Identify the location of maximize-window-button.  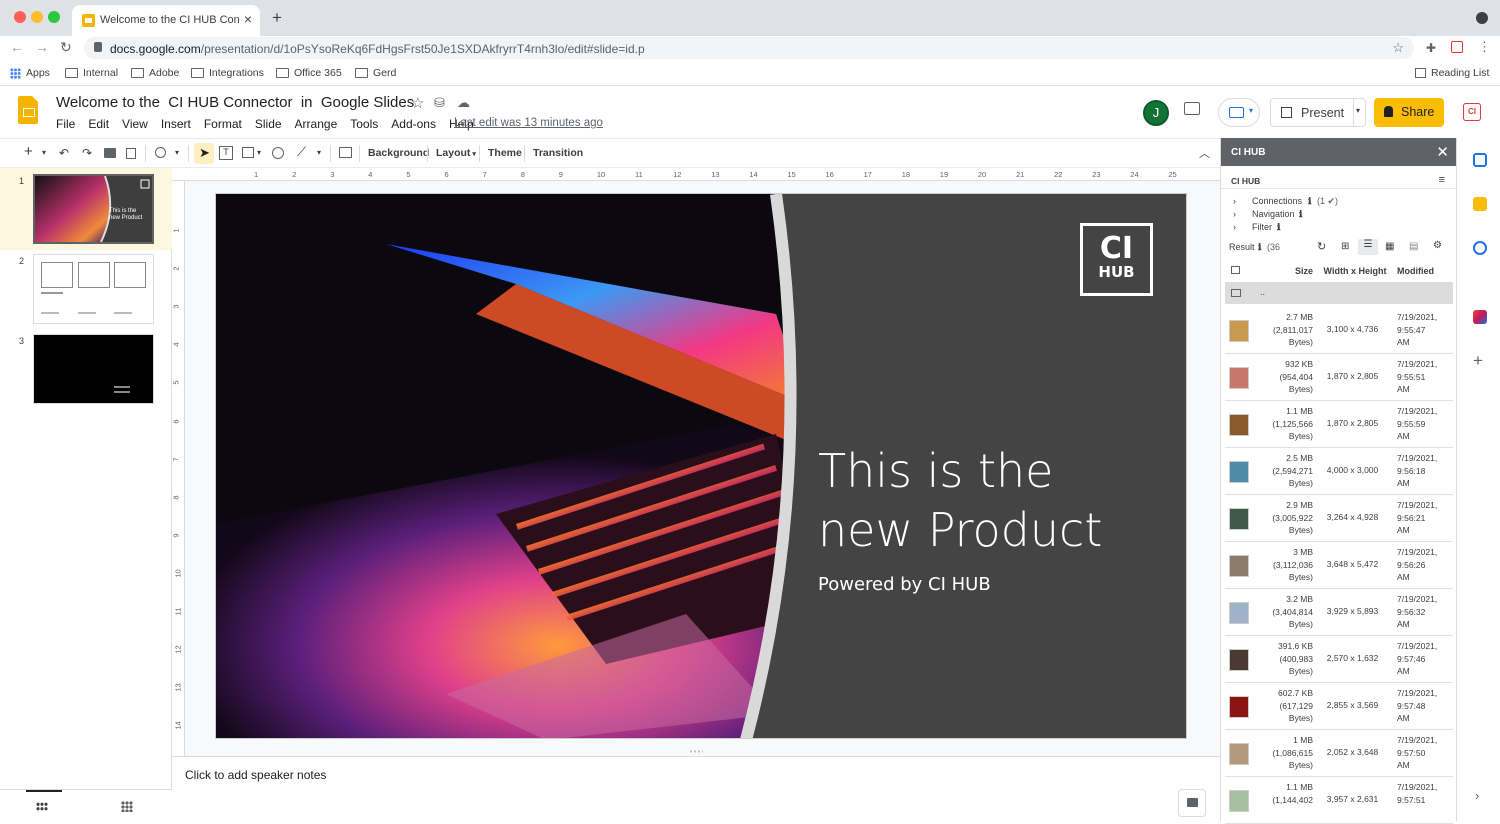
(54, 17).